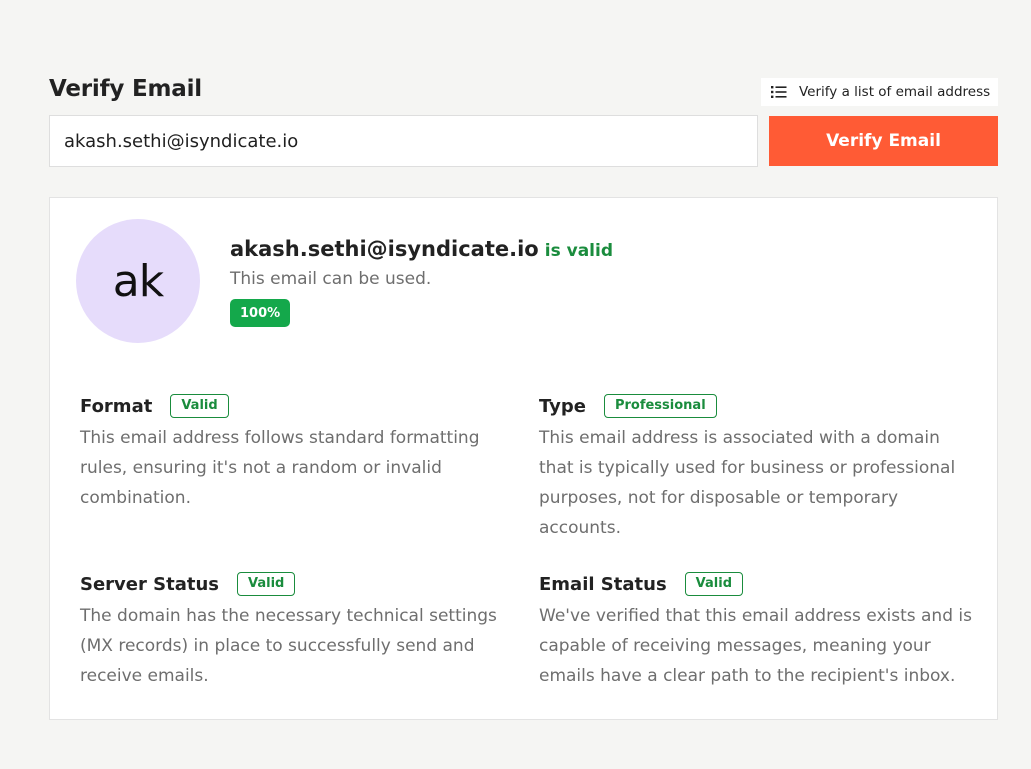 The image size is (1031, 769). What do you see at coordinates (260, 313) in the screenshot?
I see `score-badge: 100%` at bounding box center [260, 313].